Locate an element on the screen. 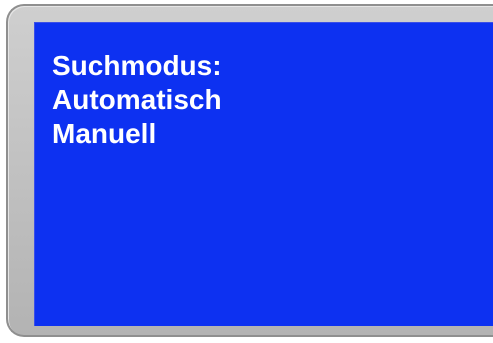  option-manual: Manuell is located at coordinates (137, 134).